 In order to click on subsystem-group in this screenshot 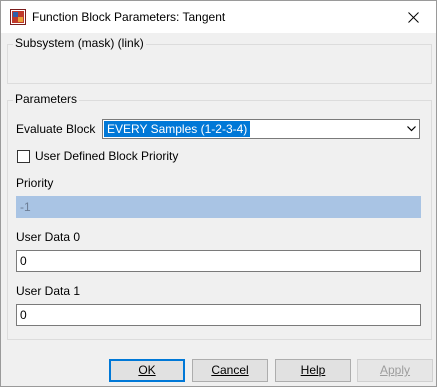, I will do `click(219, 64)`.